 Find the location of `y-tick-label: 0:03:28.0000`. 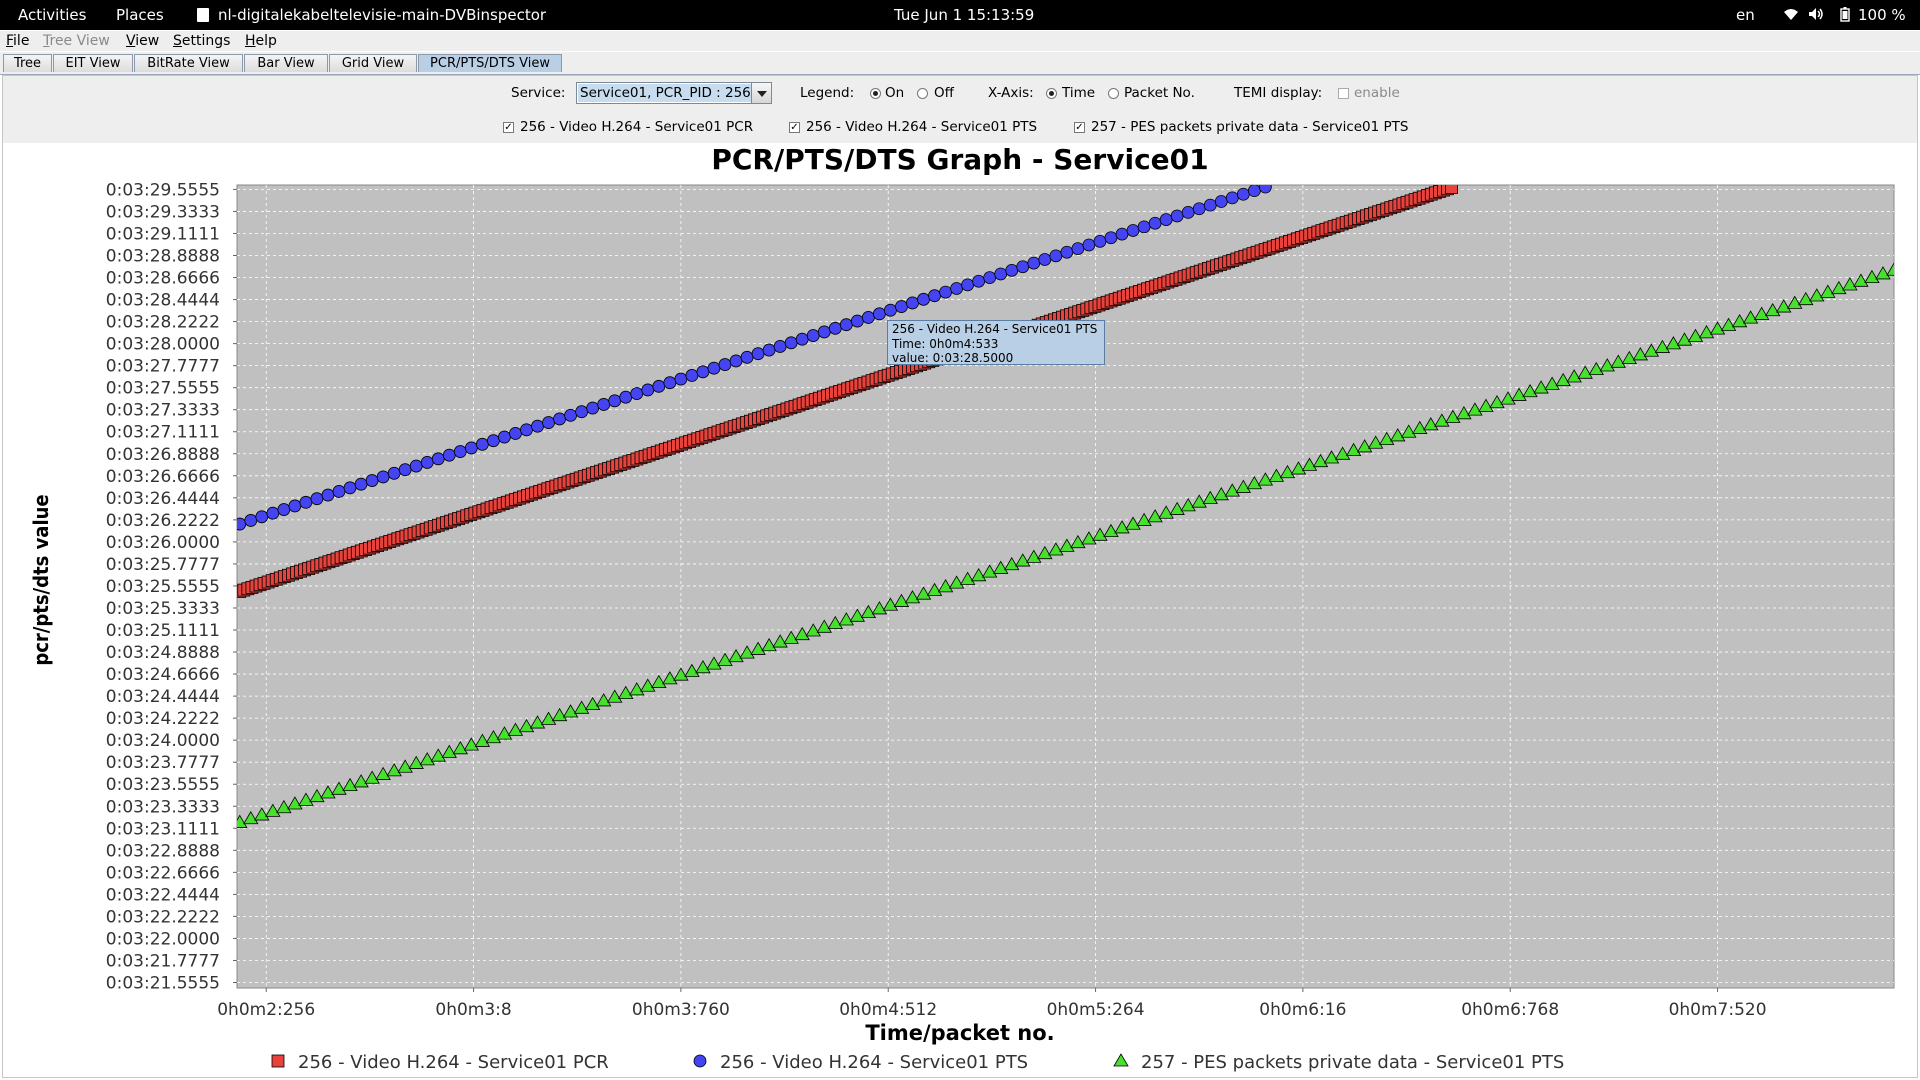

y-tick-label: 0:03:28.0000 is located at coordinates (163, 345).